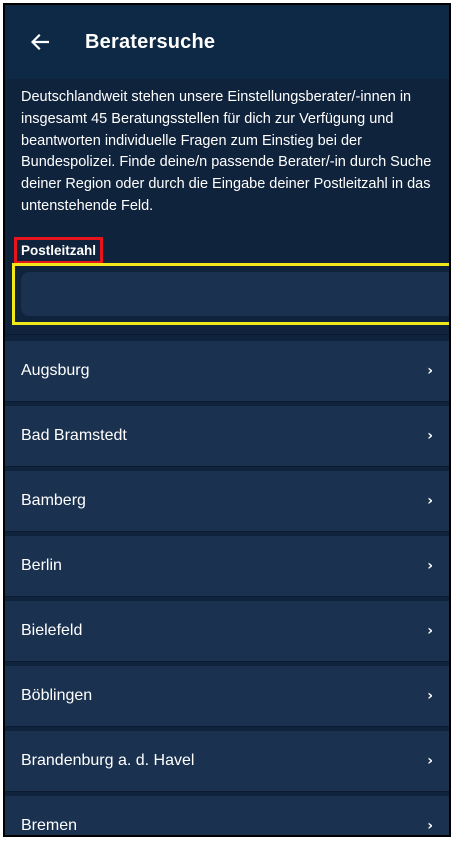 The height and width of the screenshot is (841, 456). I want to click on list-item-bad-bramstedt: Bad Bramstedt ›, so click(227, 436).